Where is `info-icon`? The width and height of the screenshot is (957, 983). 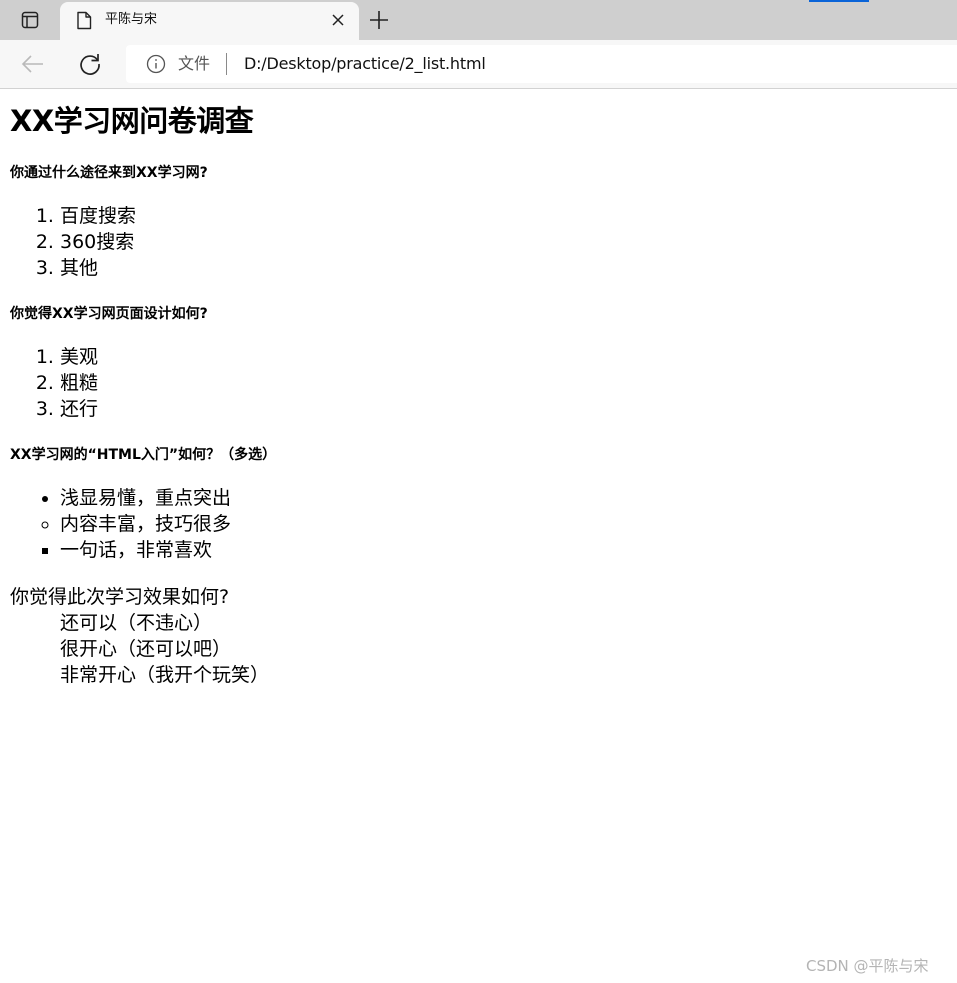
info-icon is located at coordinates (156, 64).